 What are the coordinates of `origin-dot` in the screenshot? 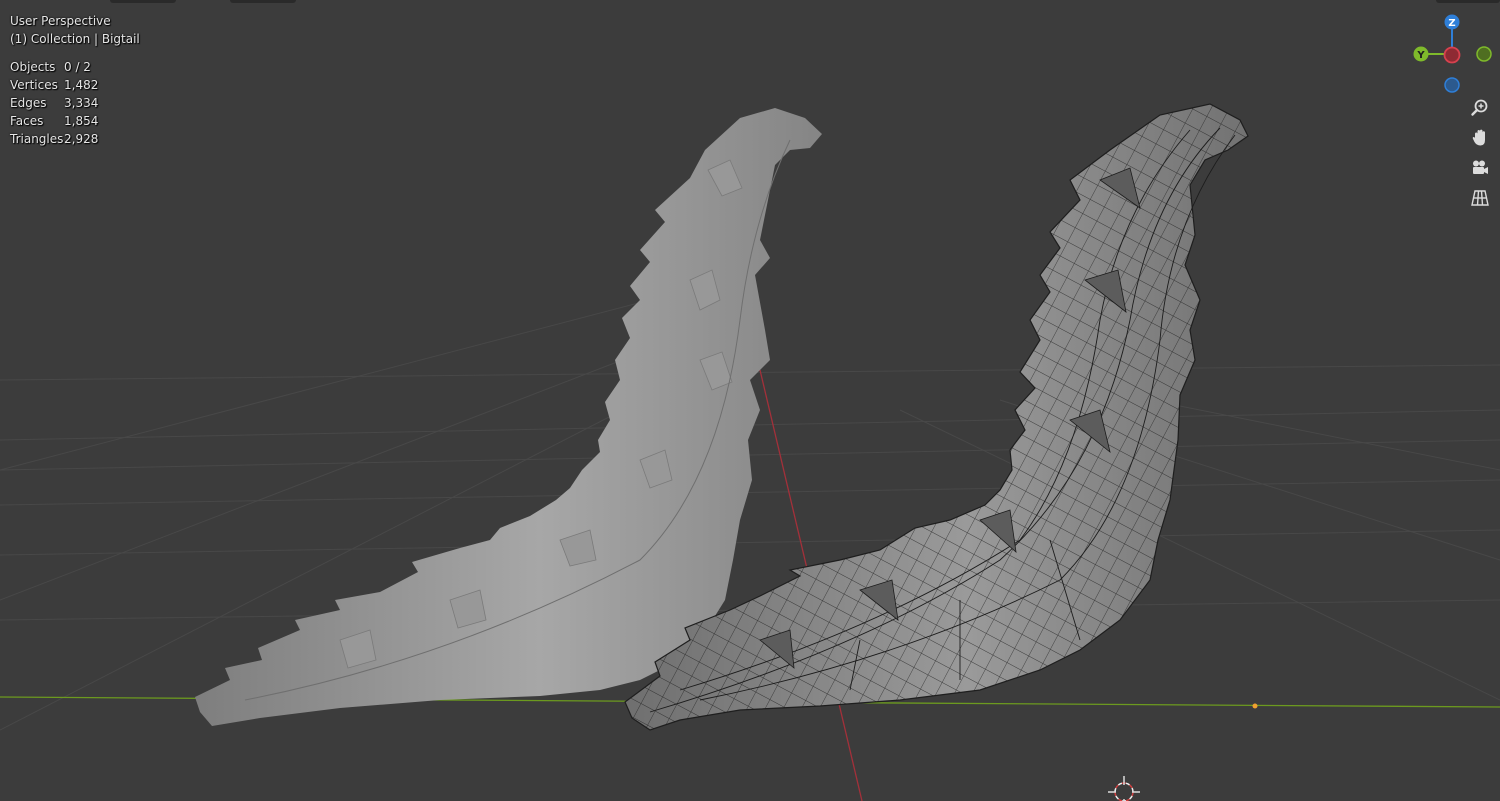 It's located at (1255, 706).